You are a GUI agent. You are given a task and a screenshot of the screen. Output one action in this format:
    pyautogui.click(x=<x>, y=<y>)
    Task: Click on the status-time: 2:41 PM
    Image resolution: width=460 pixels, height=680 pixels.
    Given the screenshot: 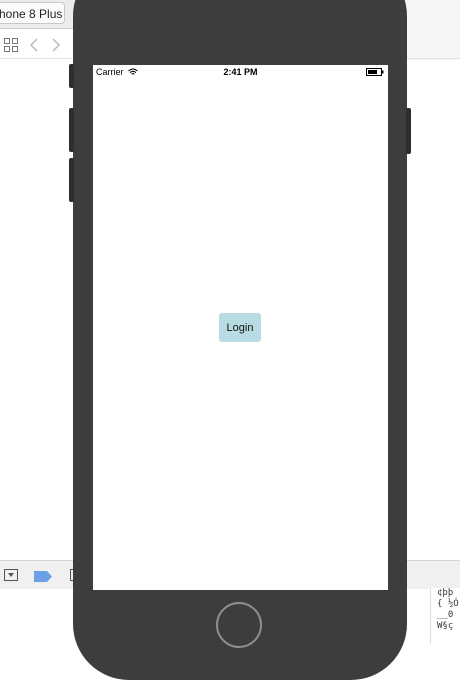 What is the action you would take?
    pyautogui.click(x=240, y=72)
    